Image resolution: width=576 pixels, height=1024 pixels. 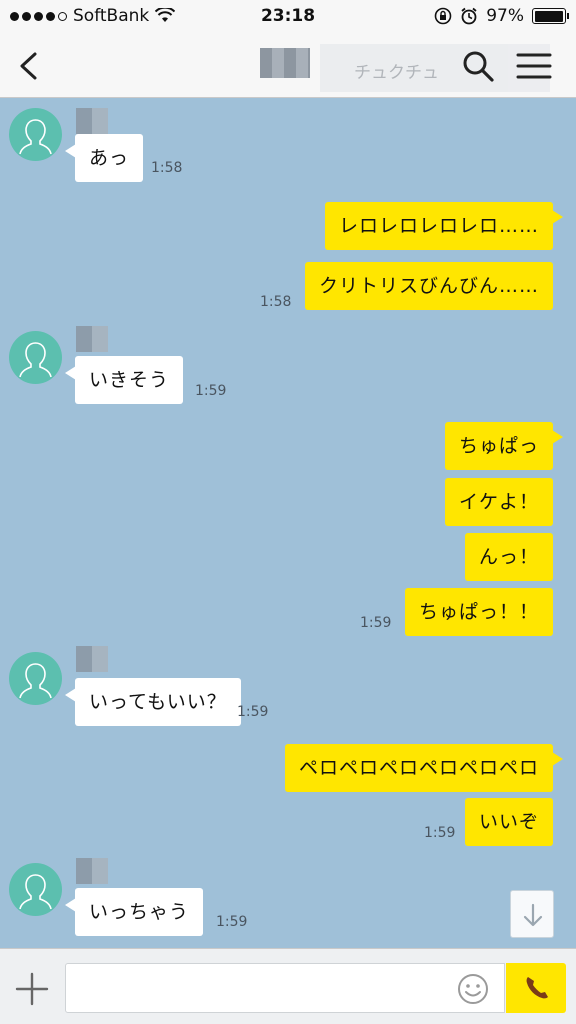 I want to click on message-bubble-incoming: いきそう, so click(x=124, y=380).